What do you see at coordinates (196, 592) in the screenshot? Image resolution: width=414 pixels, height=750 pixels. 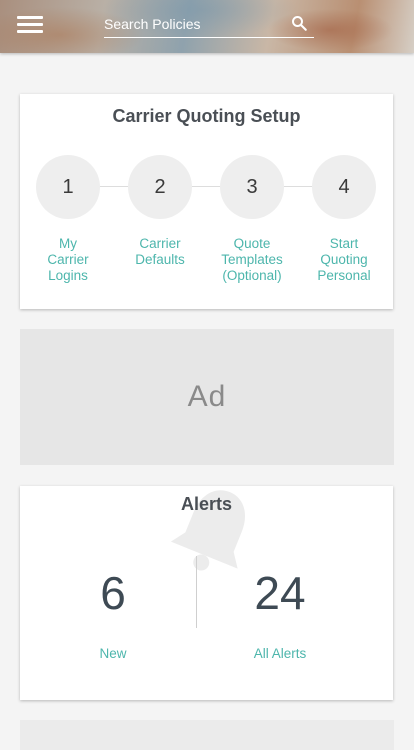 I see `alerts-divider` at bounding box center [196, 592].